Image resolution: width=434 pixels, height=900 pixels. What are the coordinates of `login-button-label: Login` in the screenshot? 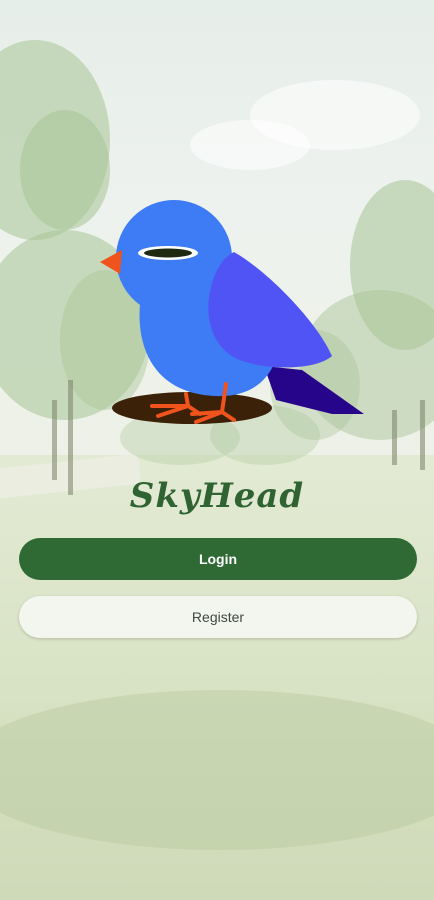 It's located at (218, 559).